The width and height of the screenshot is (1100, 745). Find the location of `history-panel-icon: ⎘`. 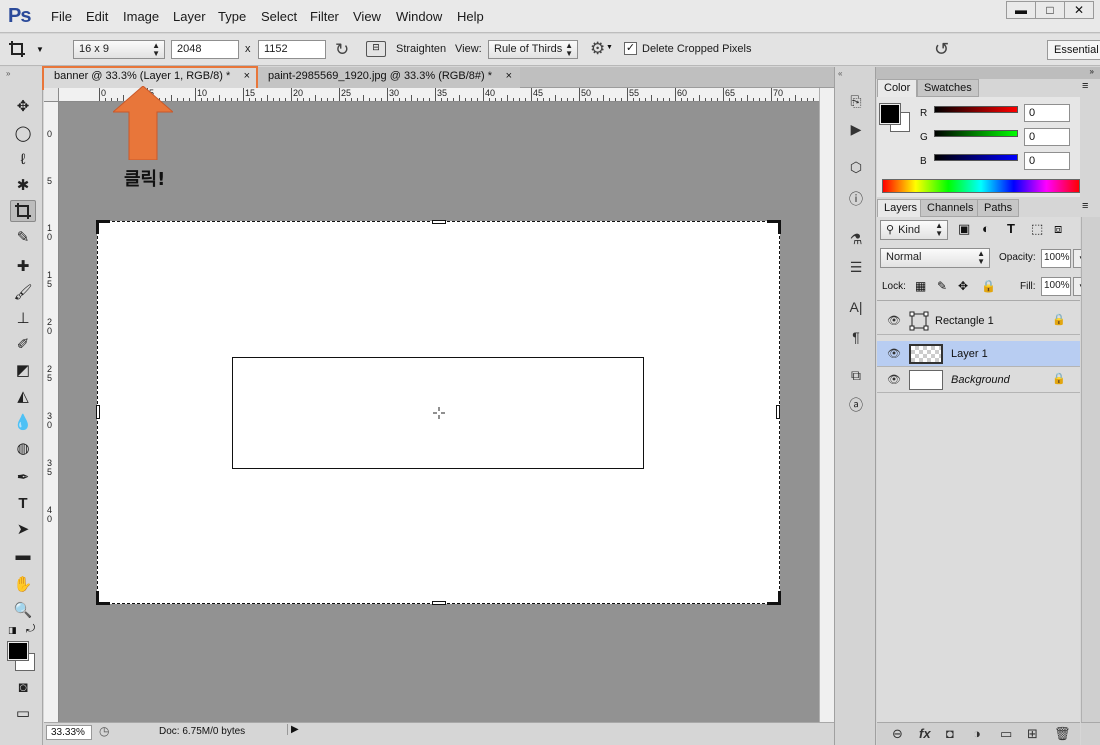

history-panel-icon: ⎘ is located at coordinates (856, 101).